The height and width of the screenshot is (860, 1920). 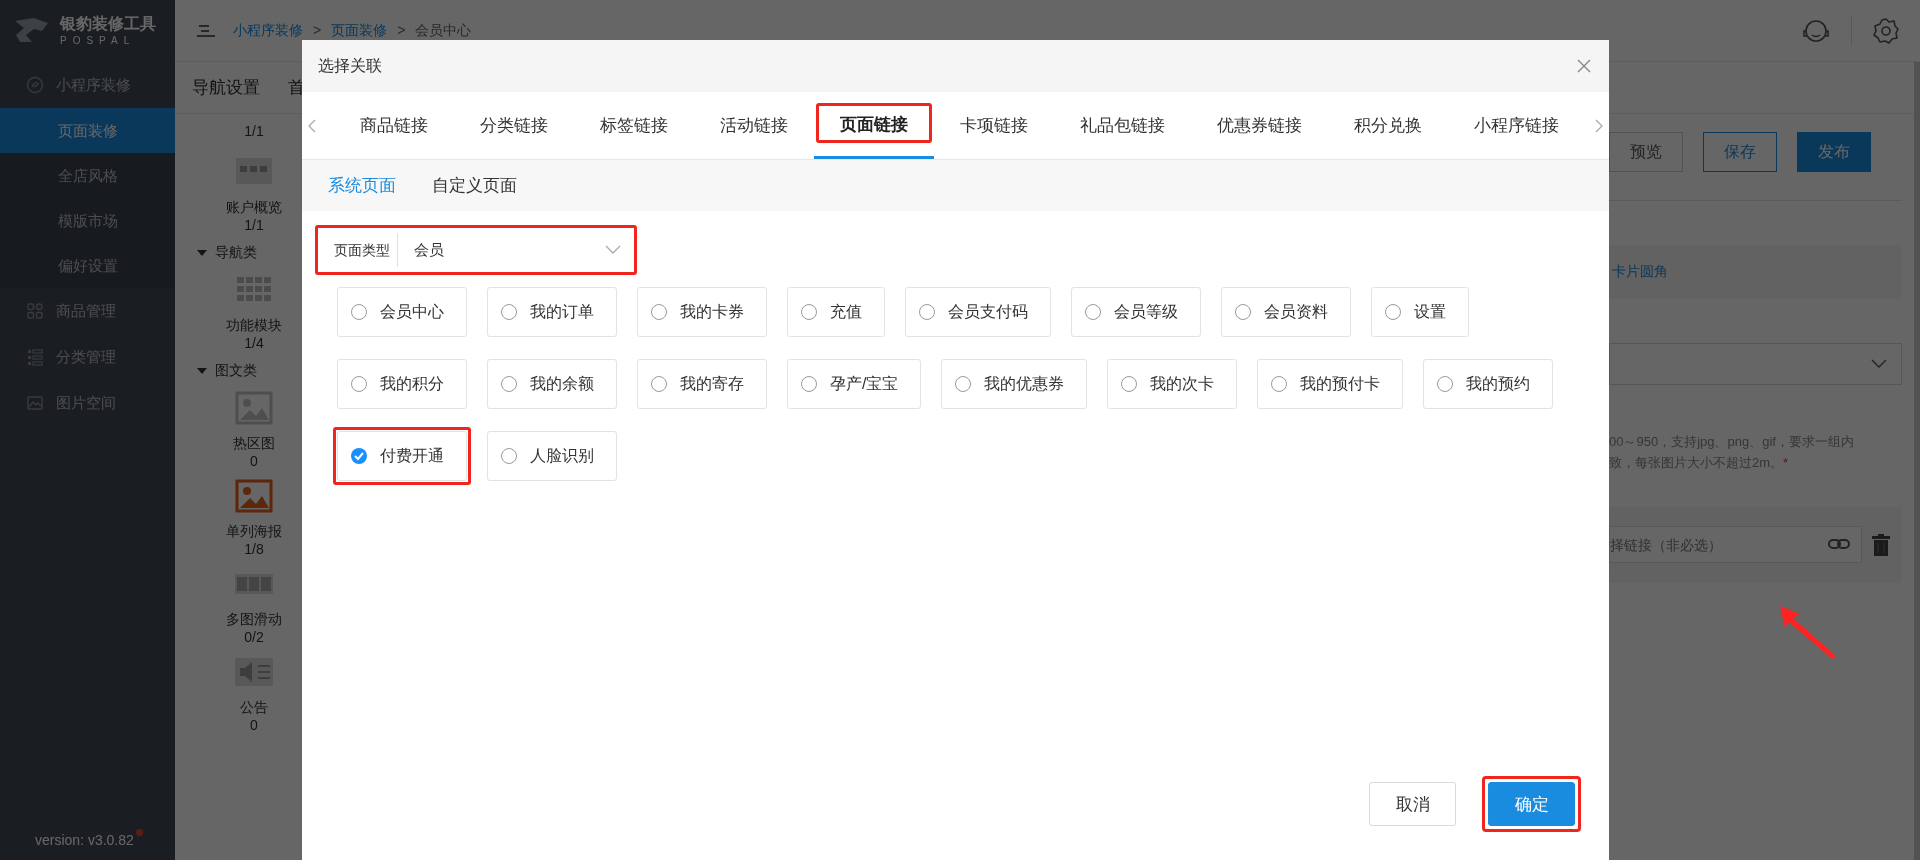 I want to click on option-label: 我的余额, so click(x=562, y=383).